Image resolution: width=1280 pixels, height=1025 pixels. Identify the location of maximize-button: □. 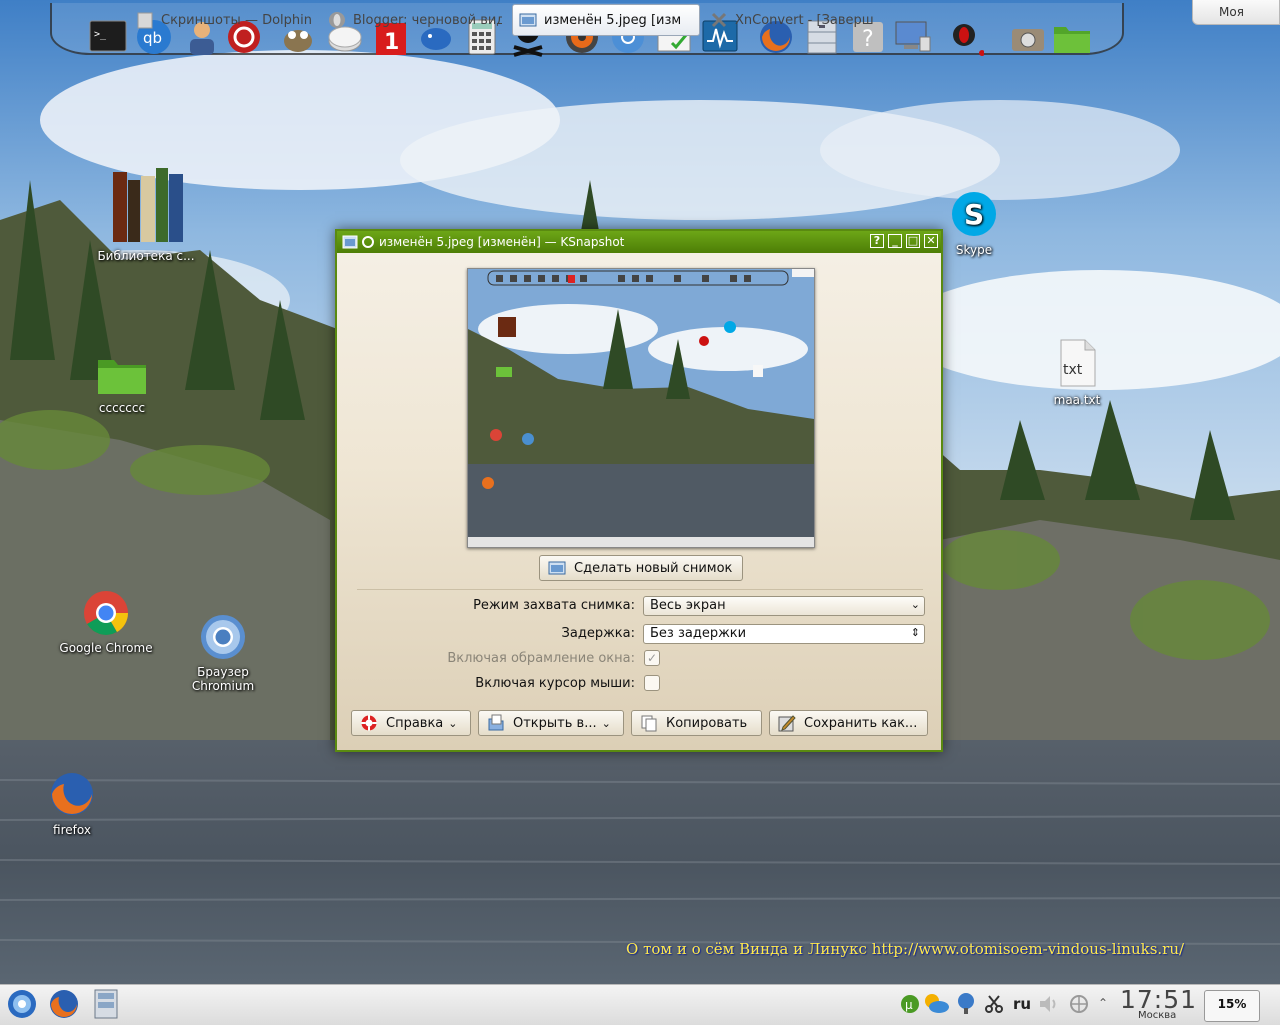
(913, 241).